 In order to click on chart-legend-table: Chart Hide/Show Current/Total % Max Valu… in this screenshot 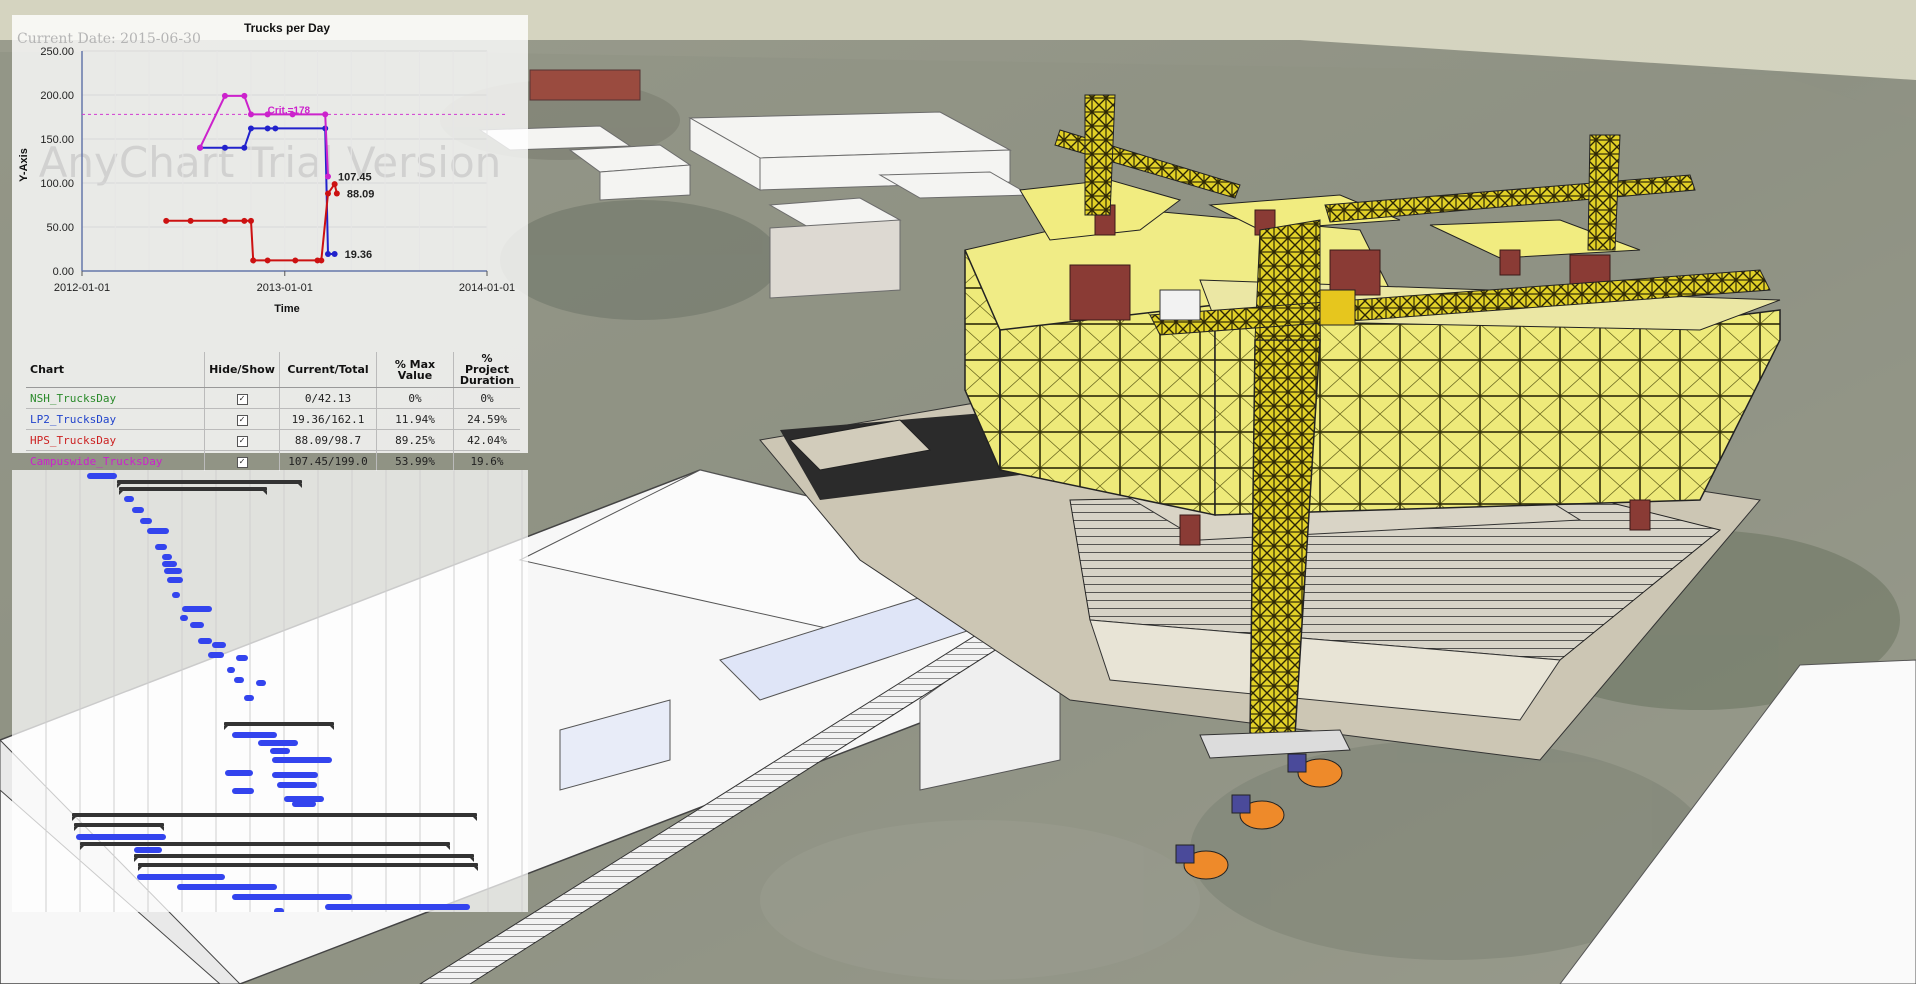, I will do `click(273, 411)`.